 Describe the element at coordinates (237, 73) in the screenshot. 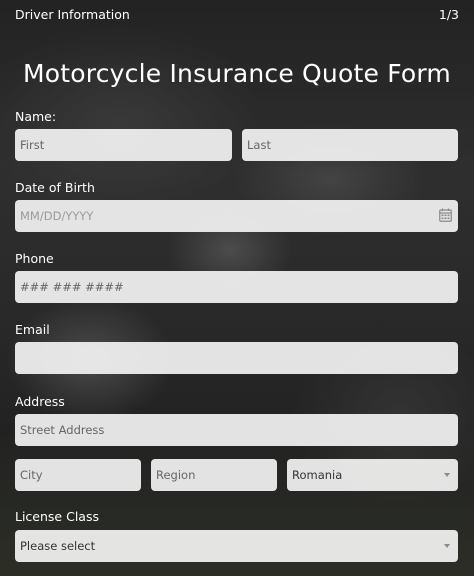

I see `form-title: Motorcycle Insurance Quote Form` at that location.